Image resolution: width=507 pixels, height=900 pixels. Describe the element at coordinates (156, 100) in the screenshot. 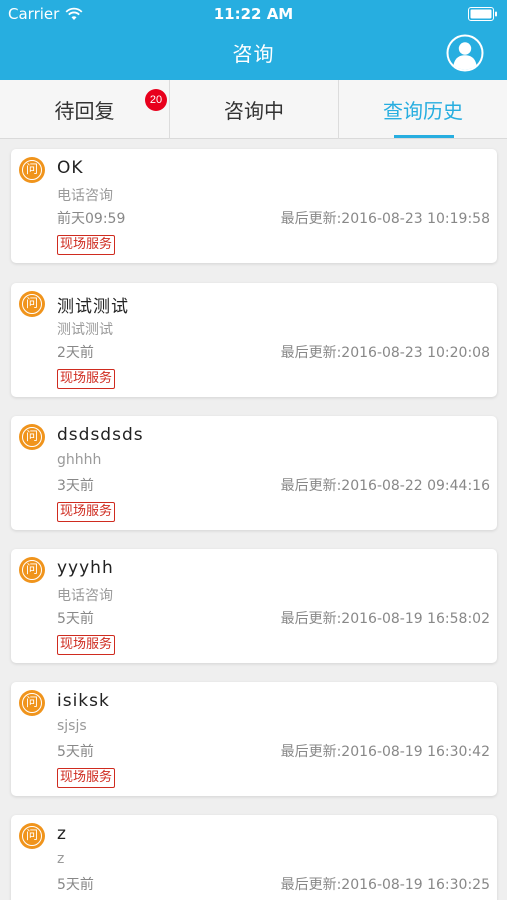

I see `unread-badge: 20` at that location.